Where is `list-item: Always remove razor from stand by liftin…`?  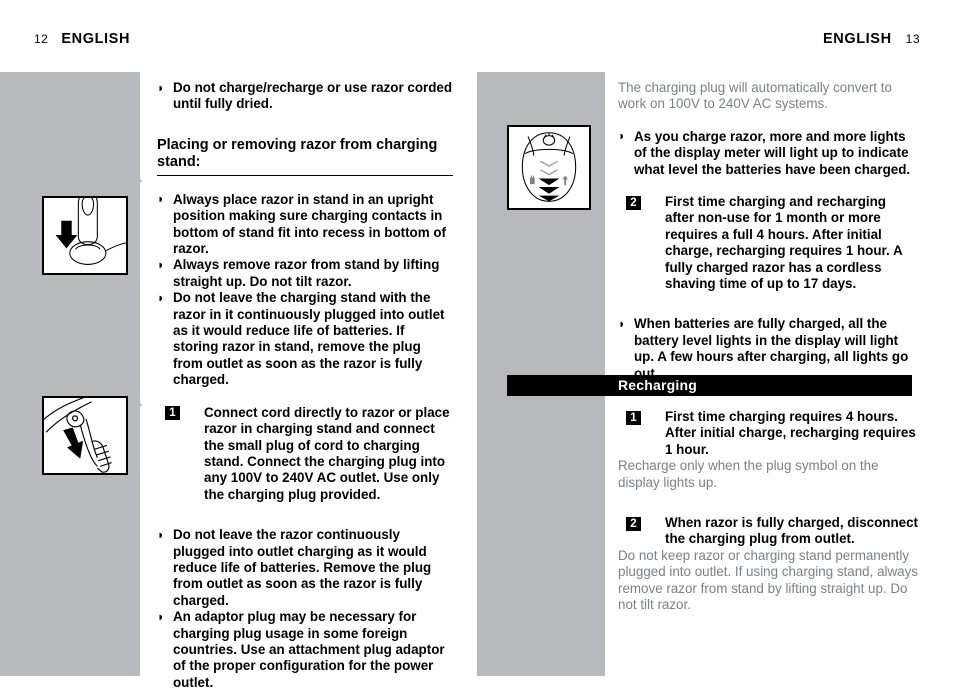
list-item: Always remove razor from stand by liftin… is located at coordinates (305, 273).